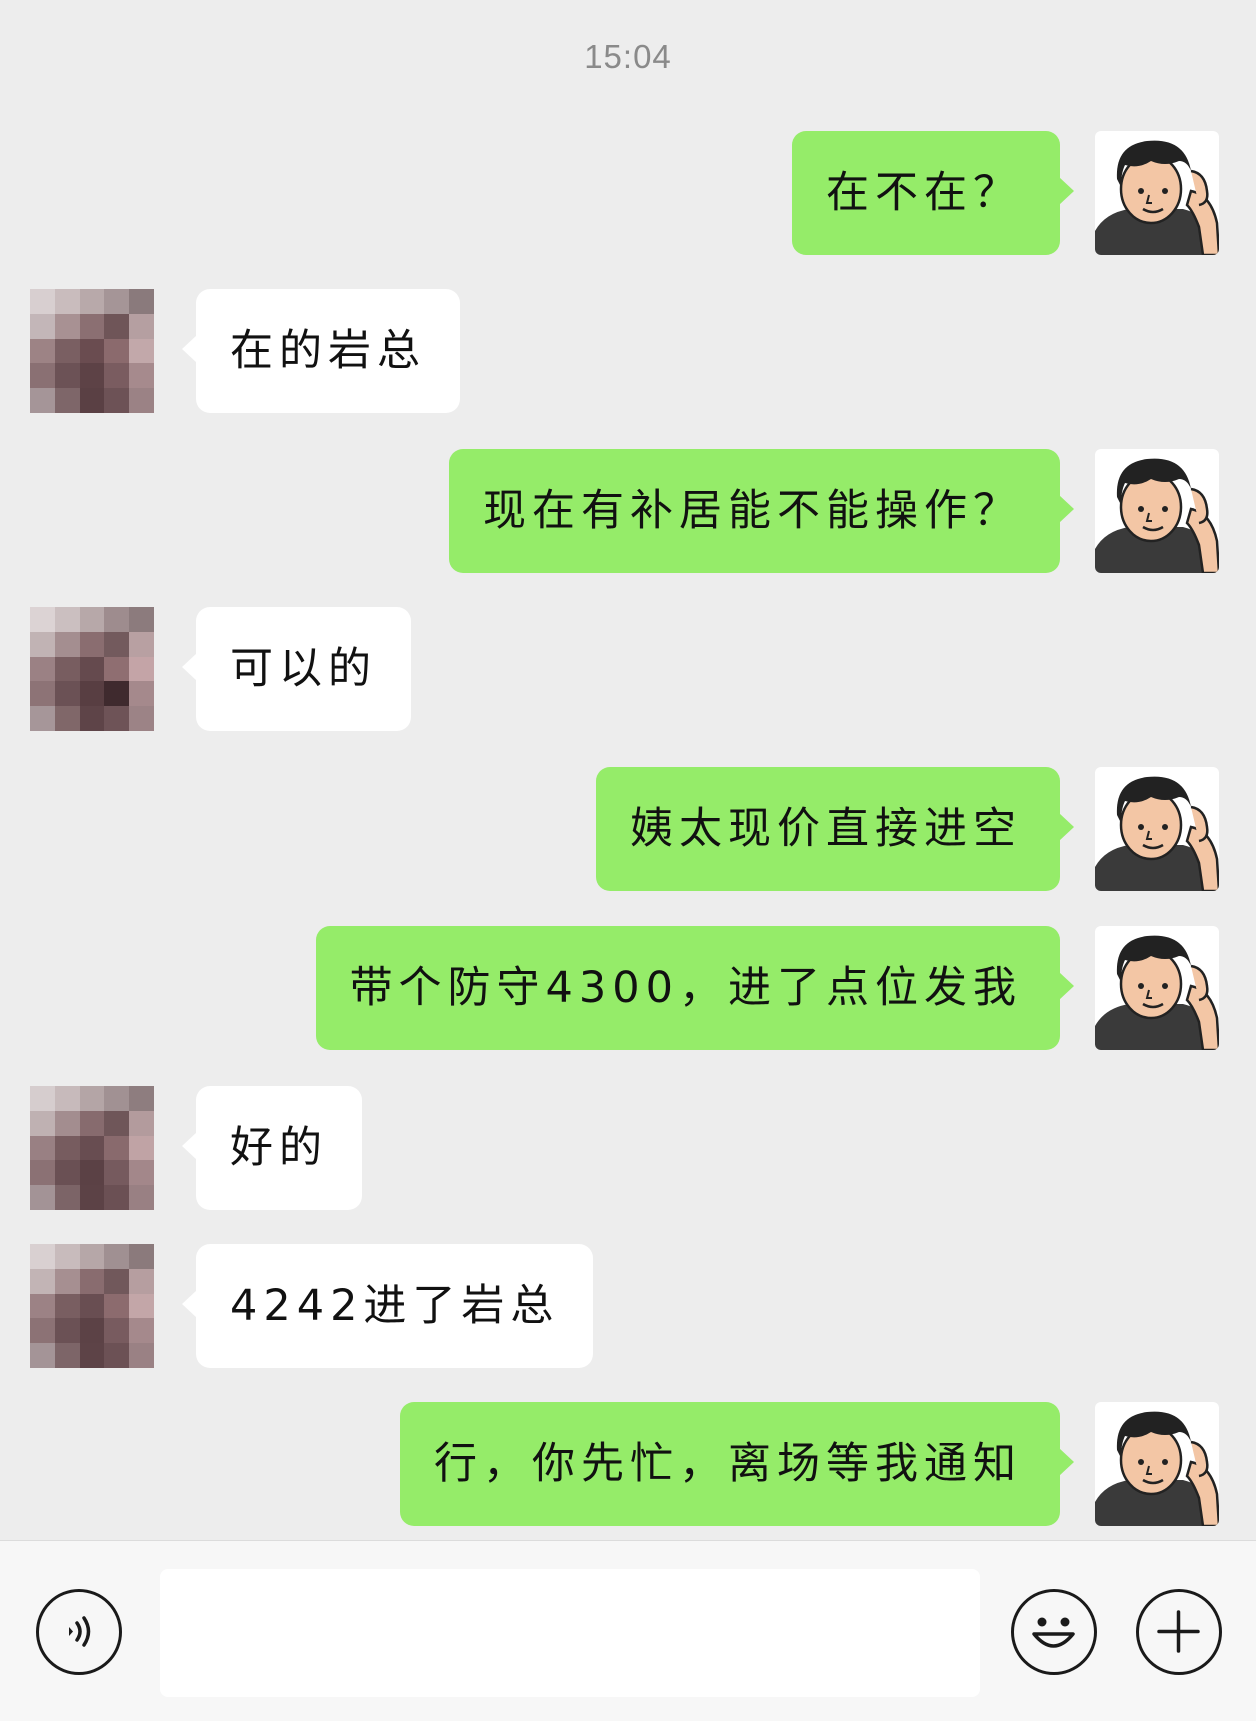  What do you see at coordinates (695, 988) in the screenshot?
I see `message-bubble-outgoing: 带个防守4300，进了点位发我` at bounding box center [695, 988].